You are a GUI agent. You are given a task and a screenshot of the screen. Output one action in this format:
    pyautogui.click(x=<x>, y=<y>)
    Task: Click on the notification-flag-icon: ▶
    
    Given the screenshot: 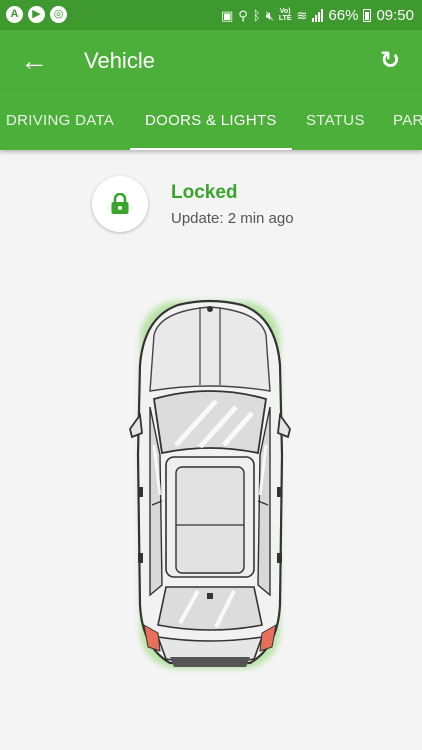 What is the action you would take?
    pyautogui.click(x=36, y=14)
    